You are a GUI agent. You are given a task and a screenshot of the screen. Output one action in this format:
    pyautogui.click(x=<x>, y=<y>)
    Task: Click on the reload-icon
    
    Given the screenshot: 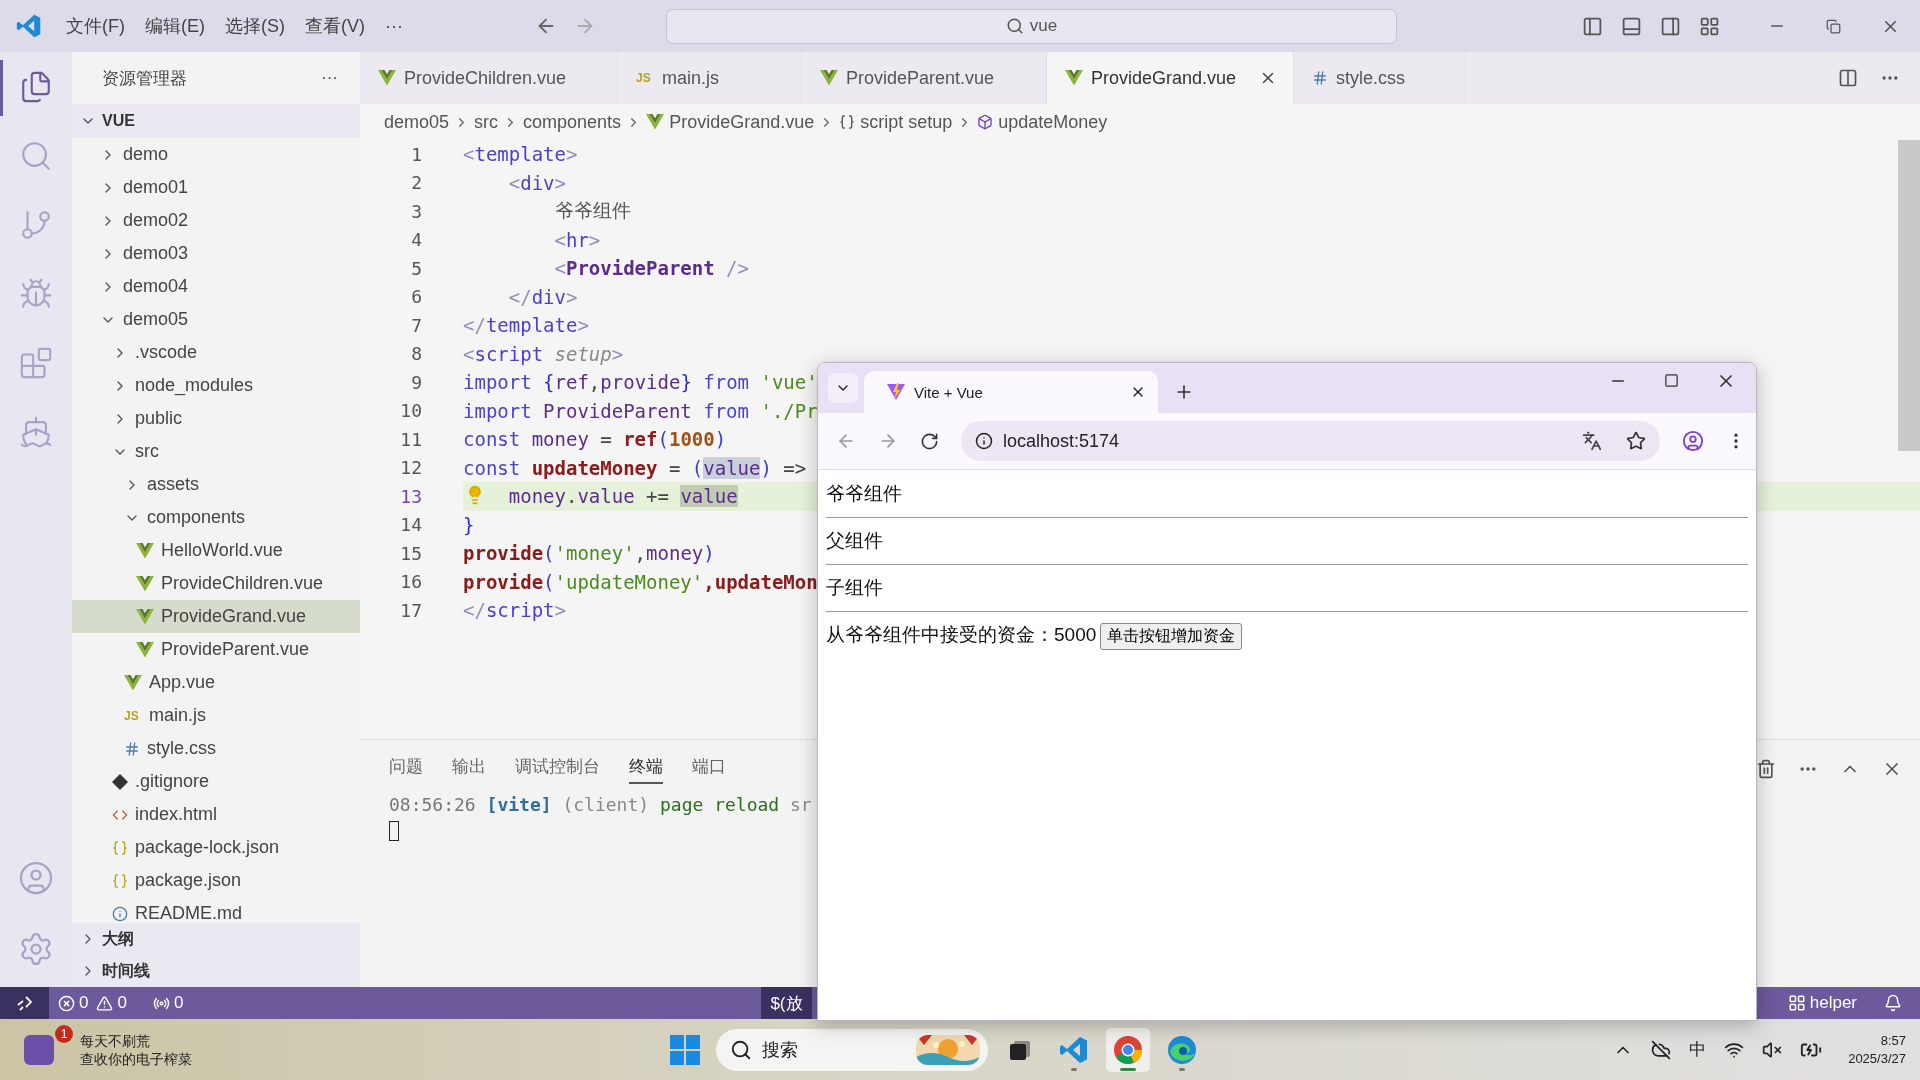 What is the action you would take?
    pyautogui.click(x=929, y=441)
    